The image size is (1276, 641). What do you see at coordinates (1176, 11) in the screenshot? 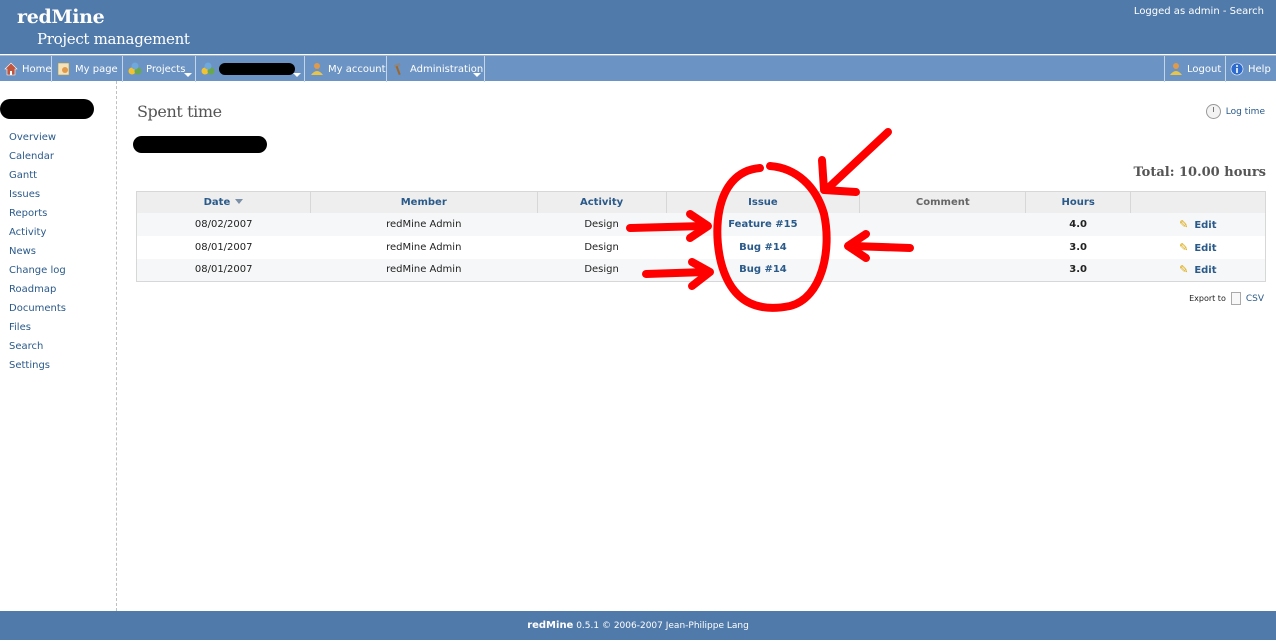
I see `logged-as-text: Logged as admin` at bounding box center [1176, 11].